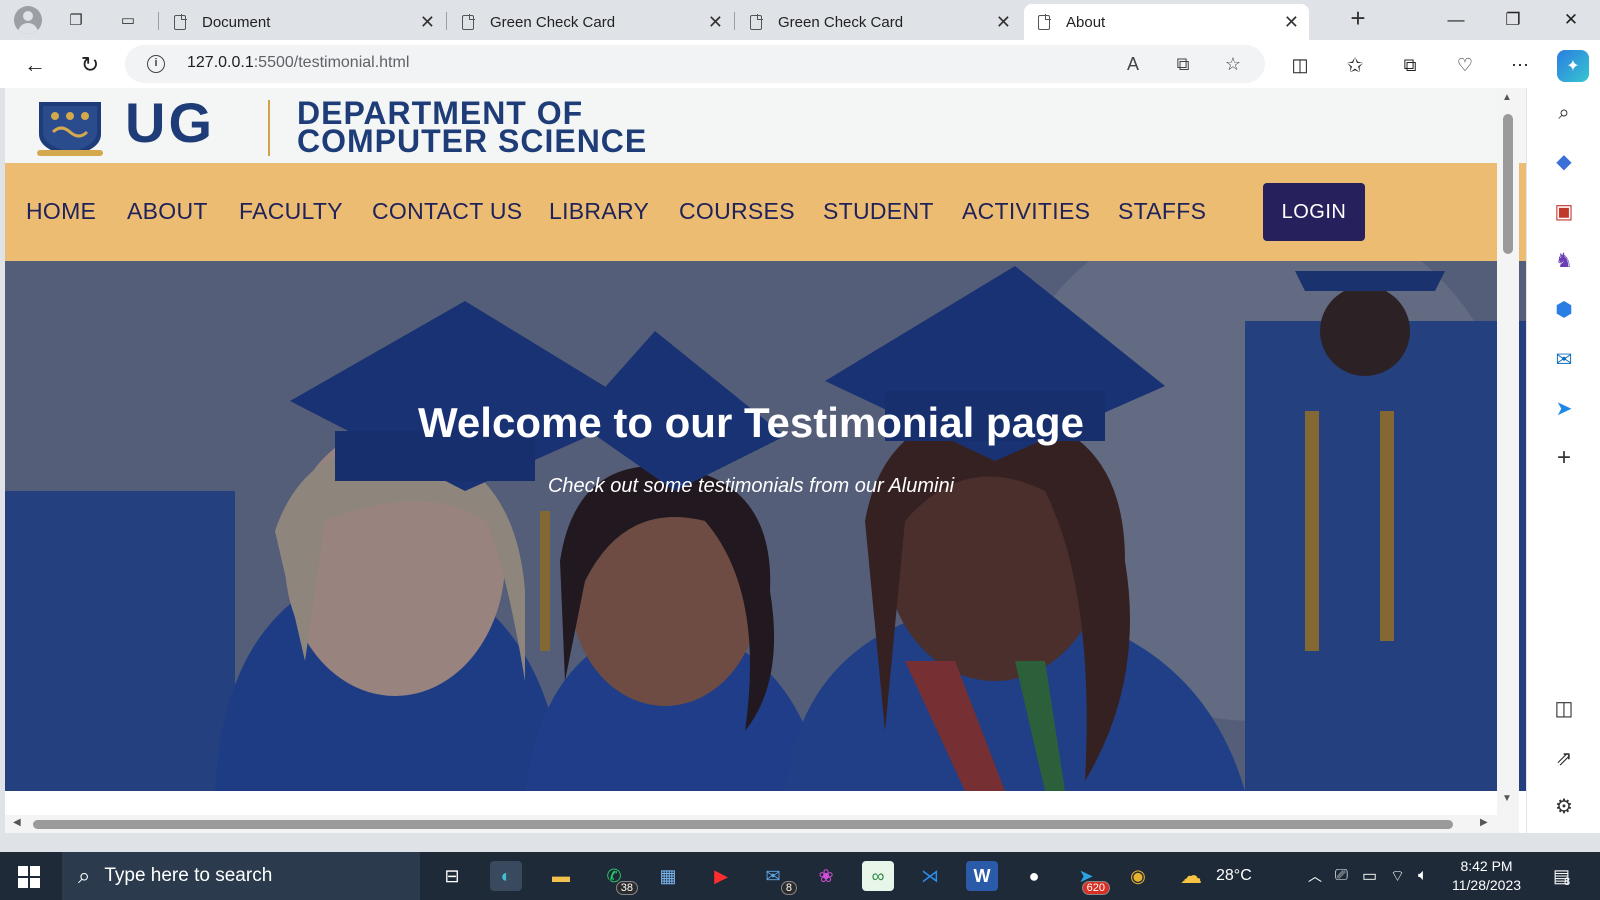 Image resolution: width=1600 pixels, height=900 pixels. I want to click on settings-gear-icon: ⚙, so click(1564, 806).